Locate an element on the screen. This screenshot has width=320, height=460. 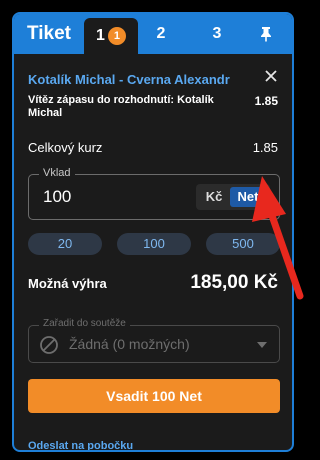
ticket-header: Tiket 11 2 3 is located at coordinates (153, 34).